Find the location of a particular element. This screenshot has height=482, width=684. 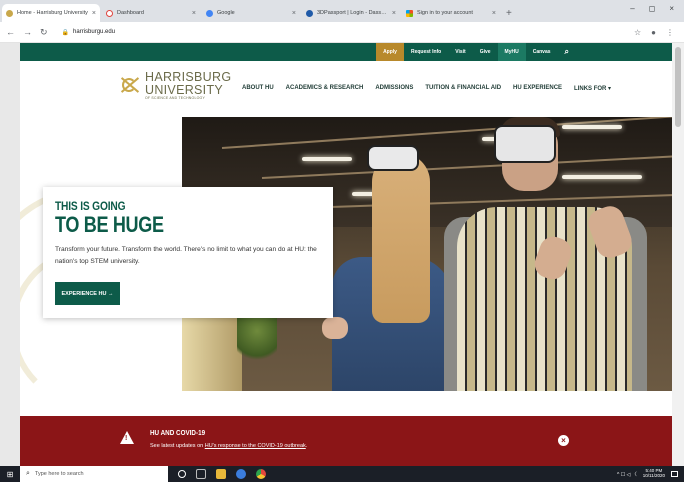

file-explorer-icon is located at coordinates (221, 474).